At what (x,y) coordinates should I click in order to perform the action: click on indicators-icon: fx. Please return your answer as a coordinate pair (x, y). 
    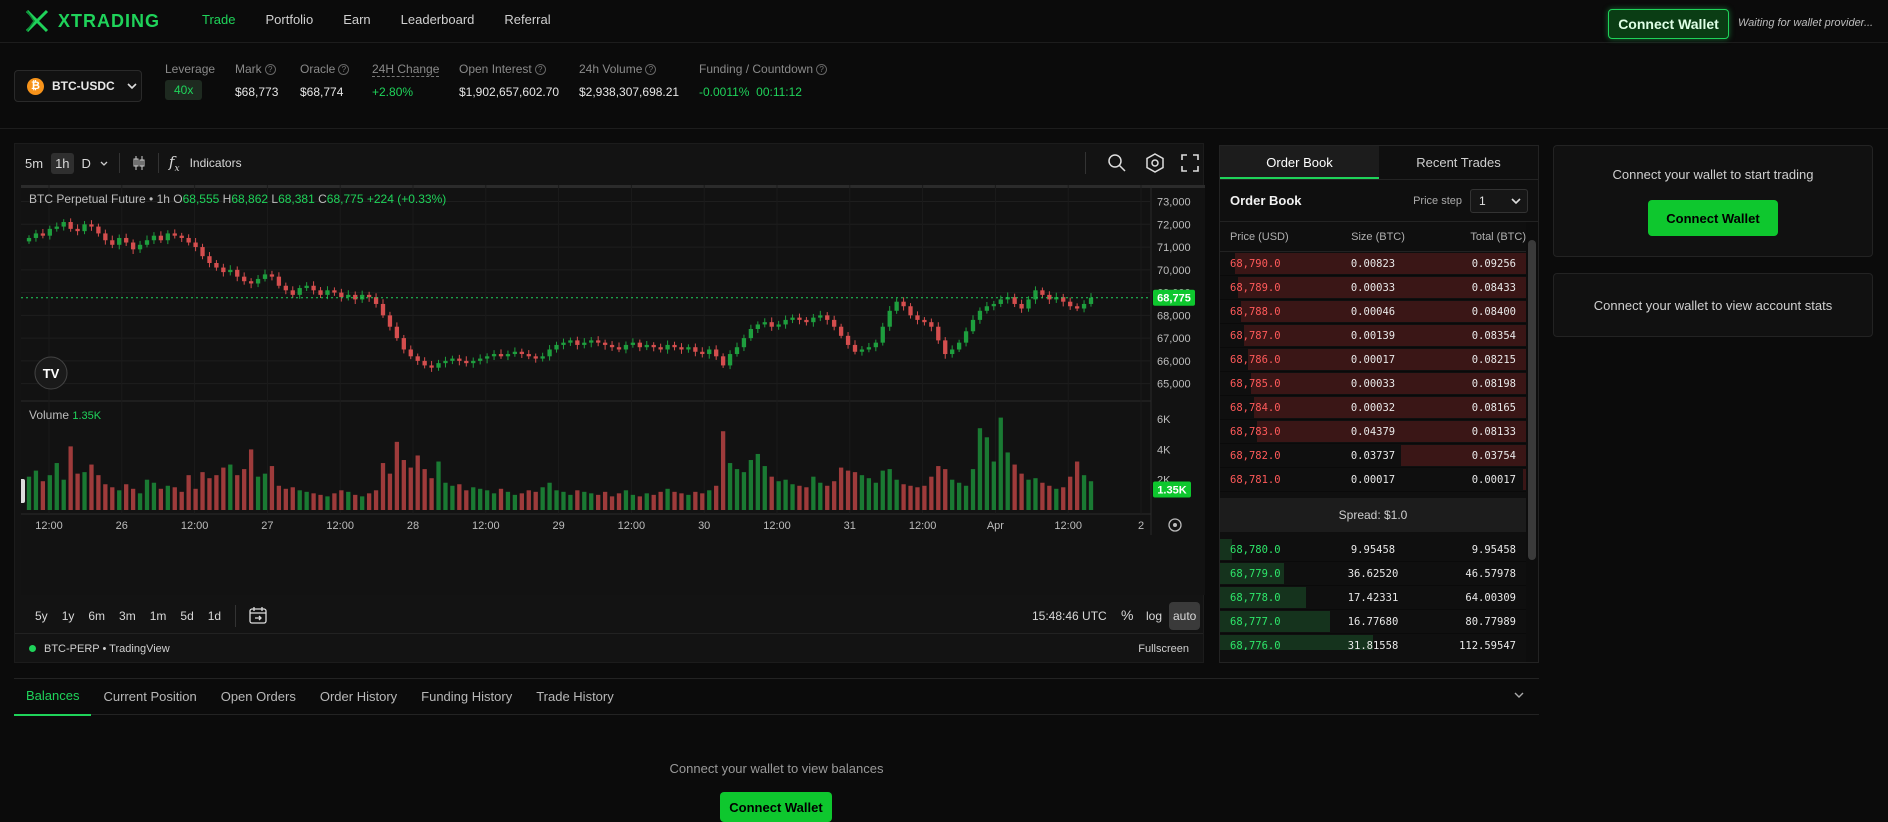
    Looking at the image, I should click on (174, 163).